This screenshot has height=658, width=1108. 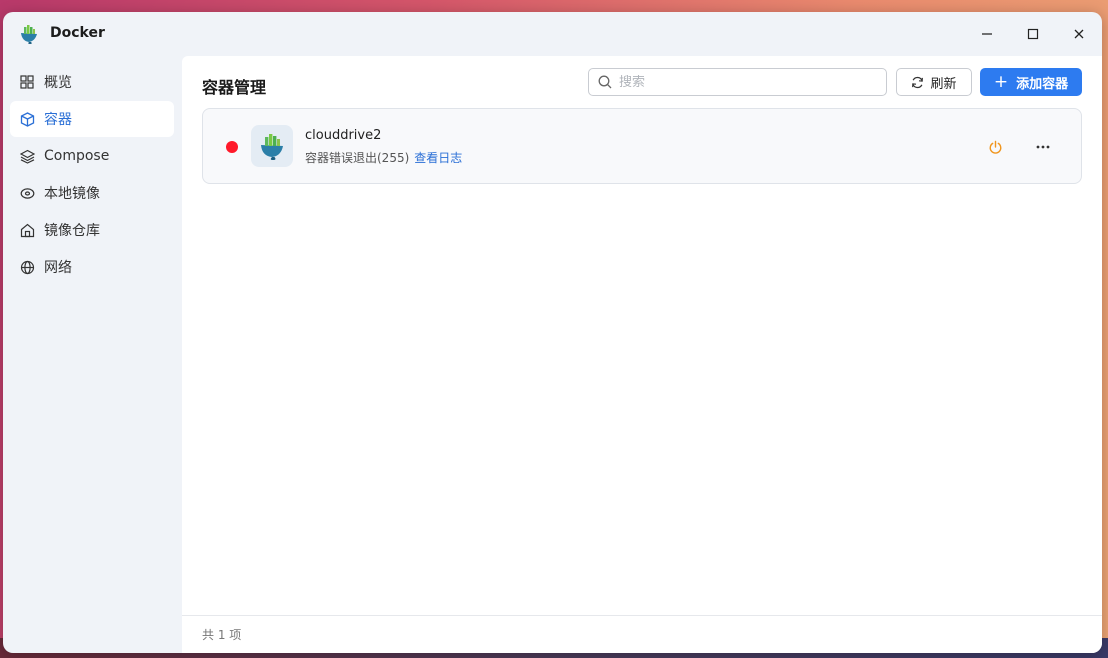 I want to click on power-icon, so click(x=995, y=147).